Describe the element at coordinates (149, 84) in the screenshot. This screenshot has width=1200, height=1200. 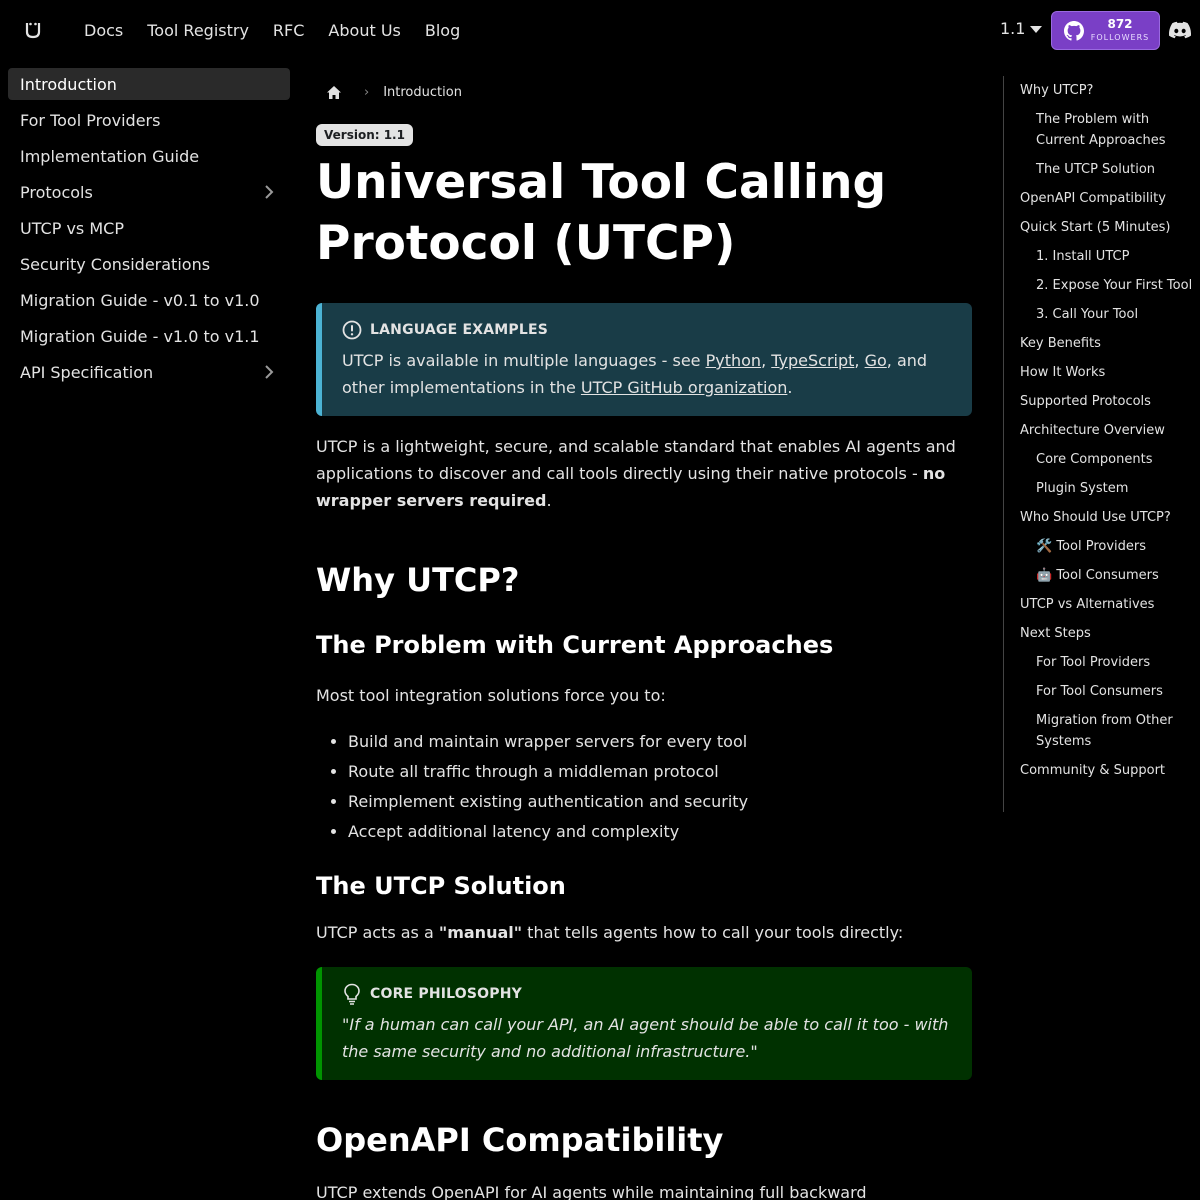
I see `sidebar-item-introduction: Introduction` at that location.